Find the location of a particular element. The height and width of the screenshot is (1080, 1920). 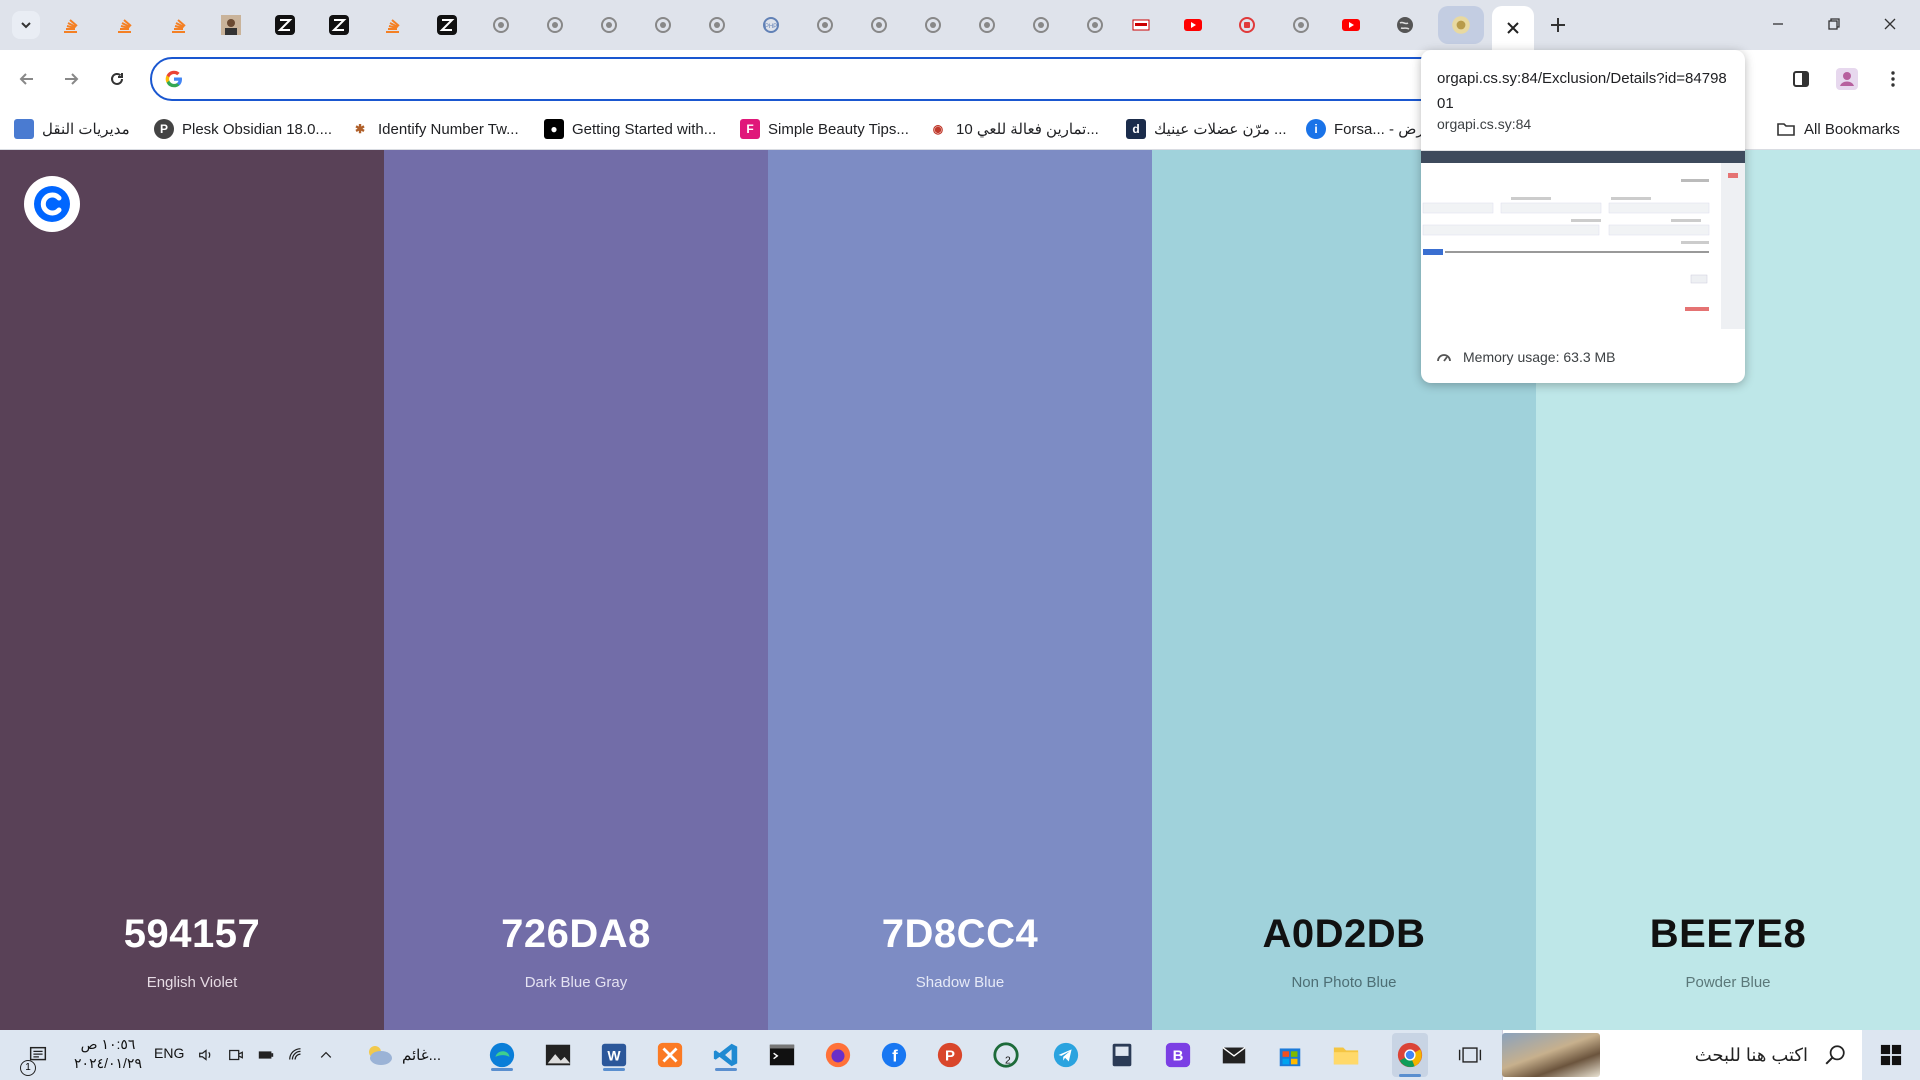

show-hidden-icons-button is located at coordinates (326, 1055).